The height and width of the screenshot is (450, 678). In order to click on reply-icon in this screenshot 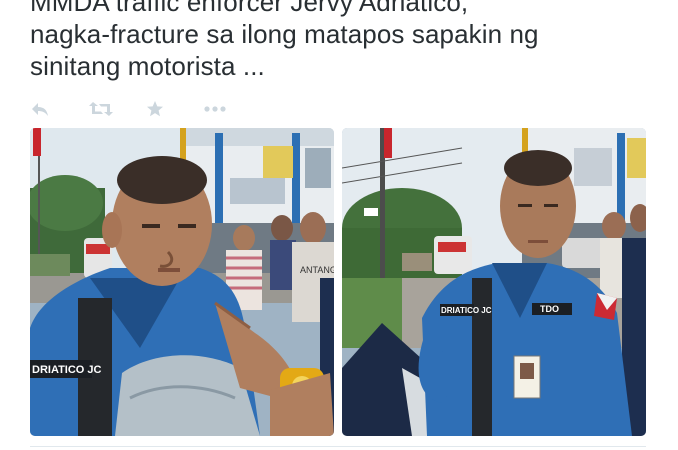, I will do `click(40, 109)`.